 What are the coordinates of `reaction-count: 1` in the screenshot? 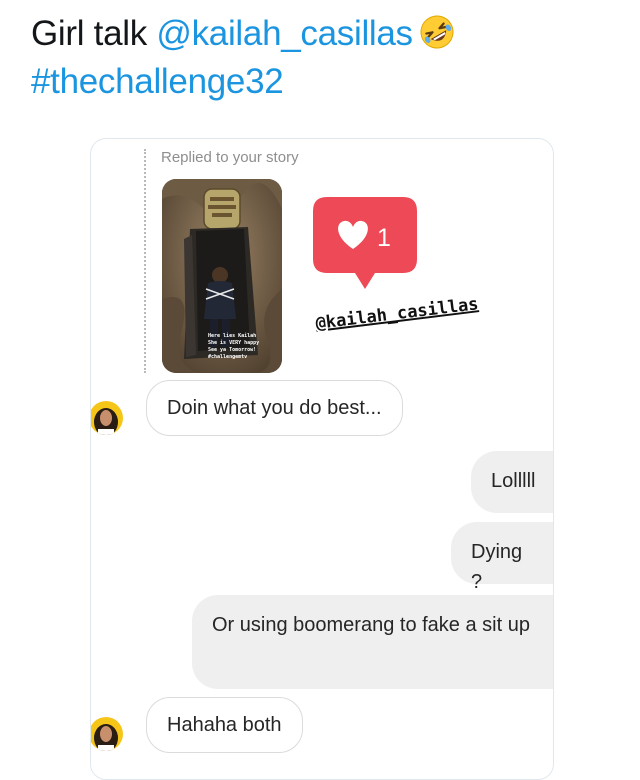 It's located at (384, 238).